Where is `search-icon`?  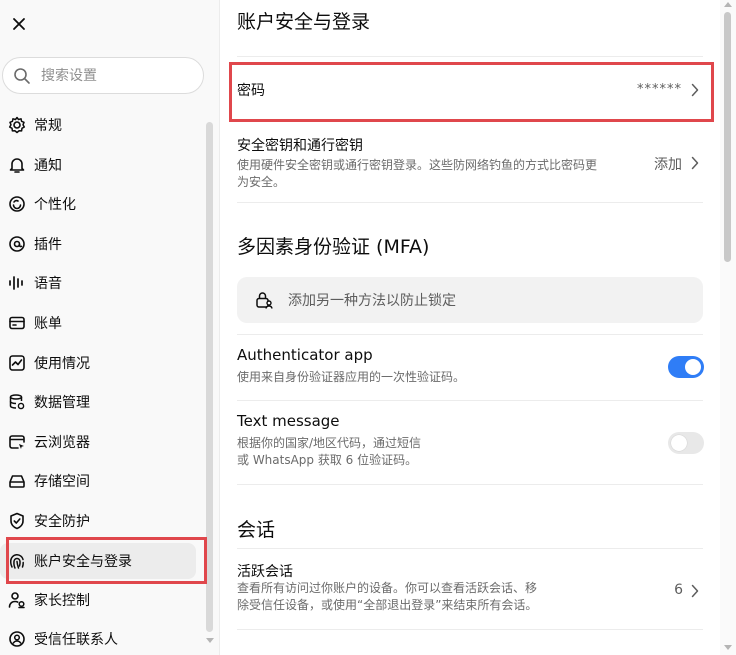
search-icon is located at coordinates (22, 75).